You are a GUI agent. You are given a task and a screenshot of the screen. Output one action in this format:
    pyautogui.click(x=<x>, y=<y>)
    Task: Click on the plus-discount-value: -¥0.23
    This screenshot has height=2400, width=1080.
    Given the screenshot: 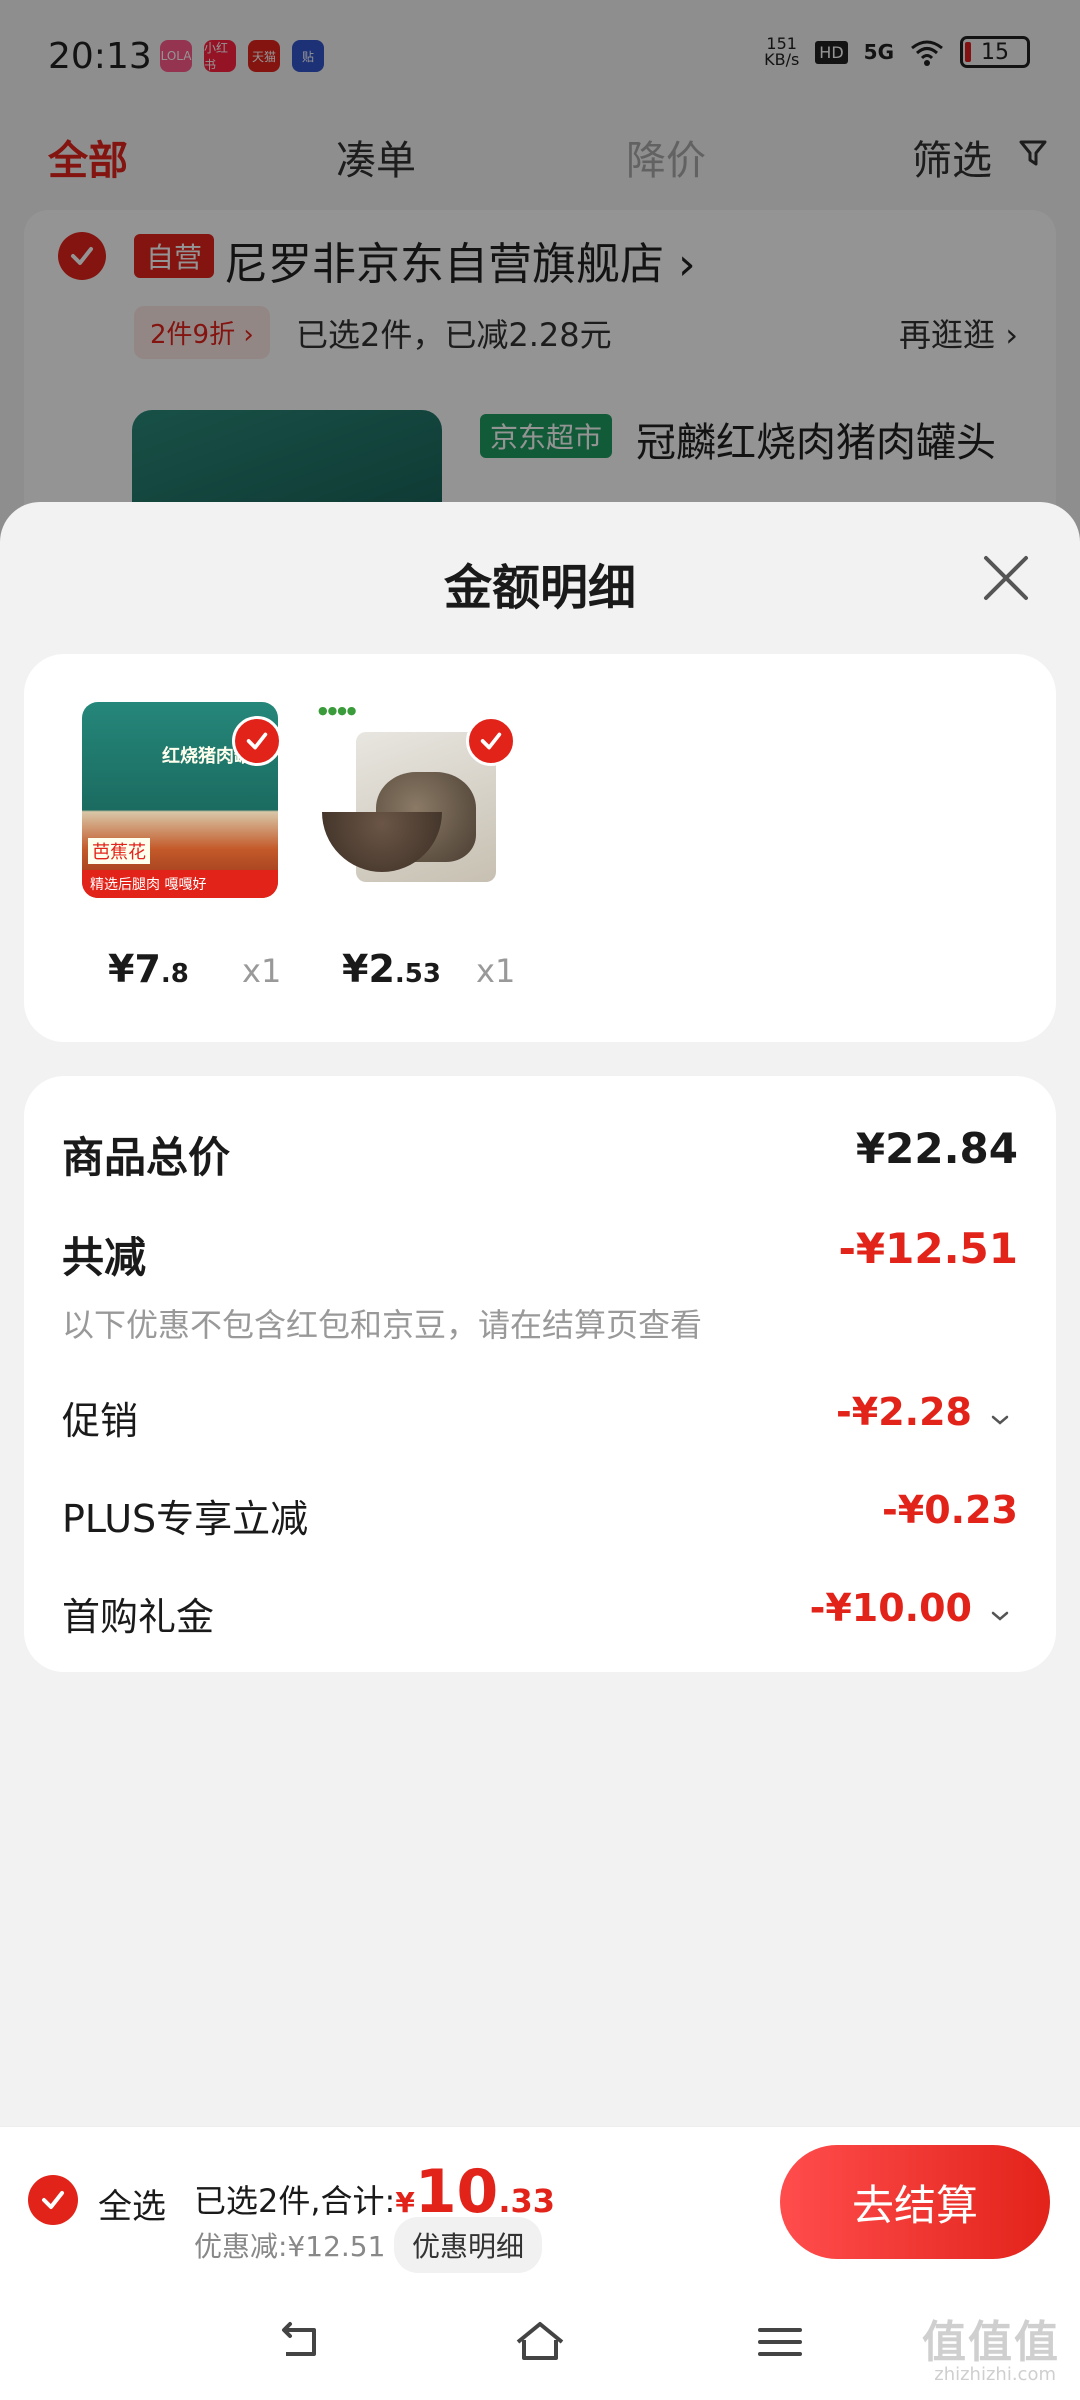 What is the action you would take?
    pyautogui.click(x=950, y=1510)
    